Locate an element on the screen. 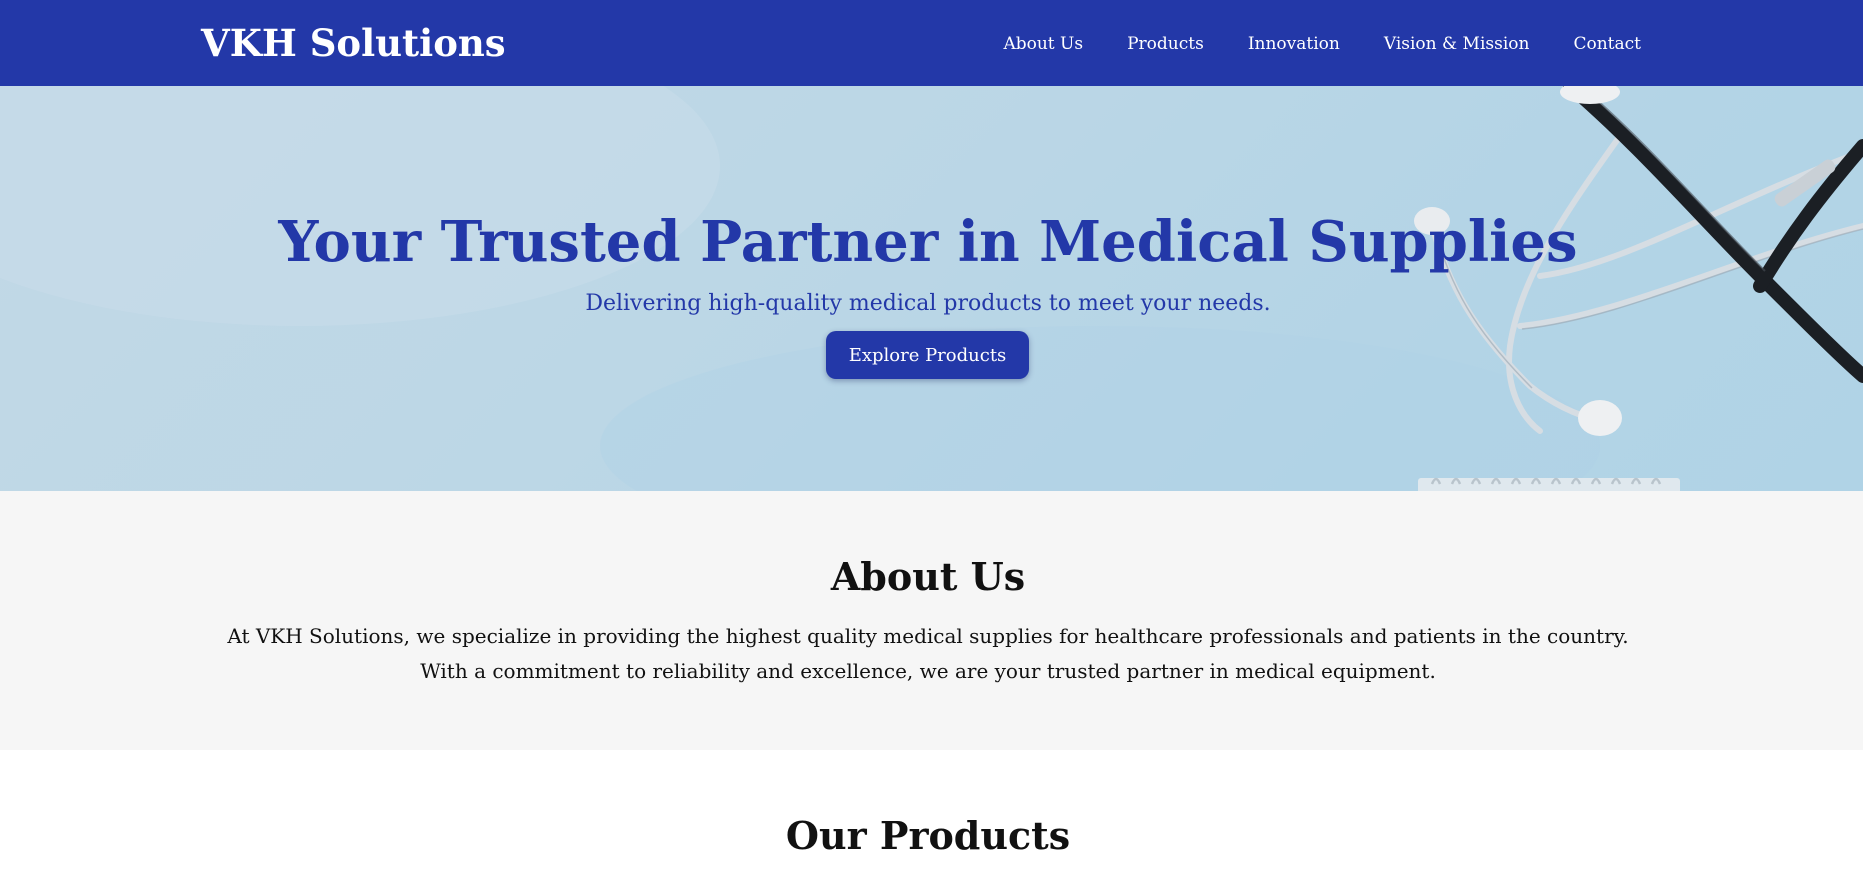 The width and height of the screenshot is (1863, 878). products-heading: Our Products is located at coordinates (928, 835).